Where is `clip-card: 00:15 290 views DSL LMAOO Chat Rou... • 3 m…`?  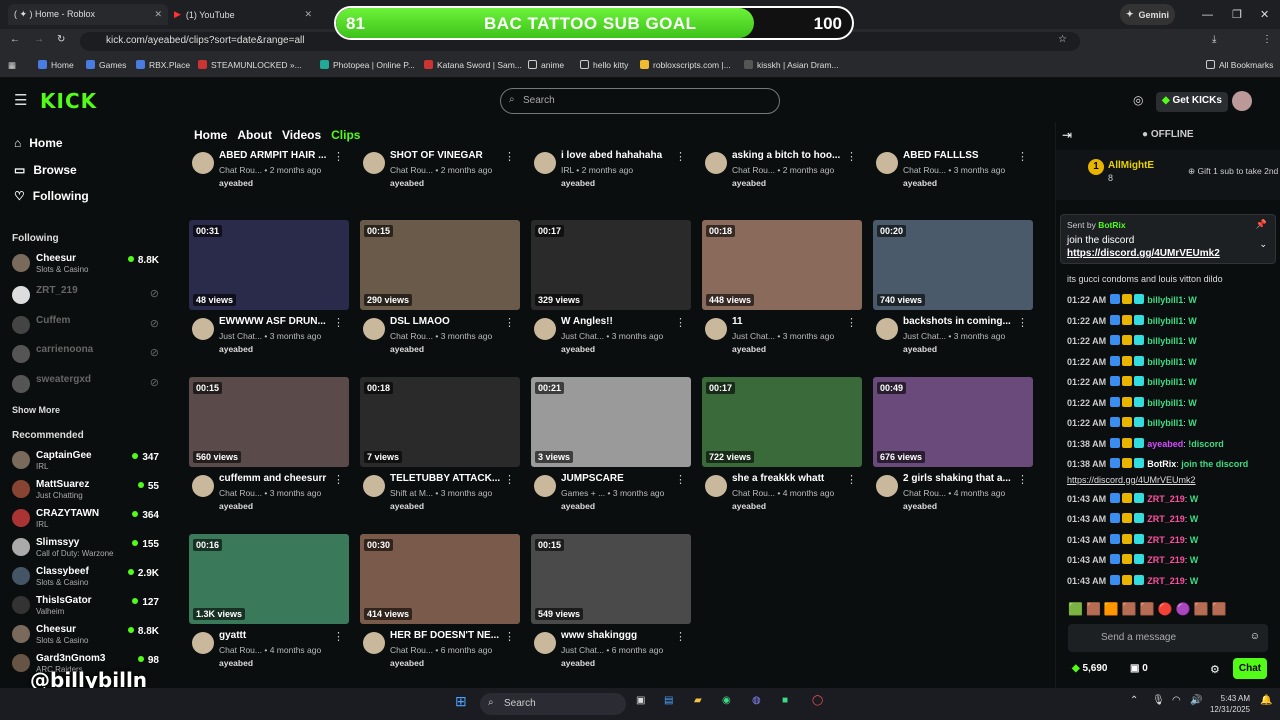
clip-card: 00:15 290 views DSL LMAOO Chat Rou... • 3 m… is located at coordinates (441, 295).